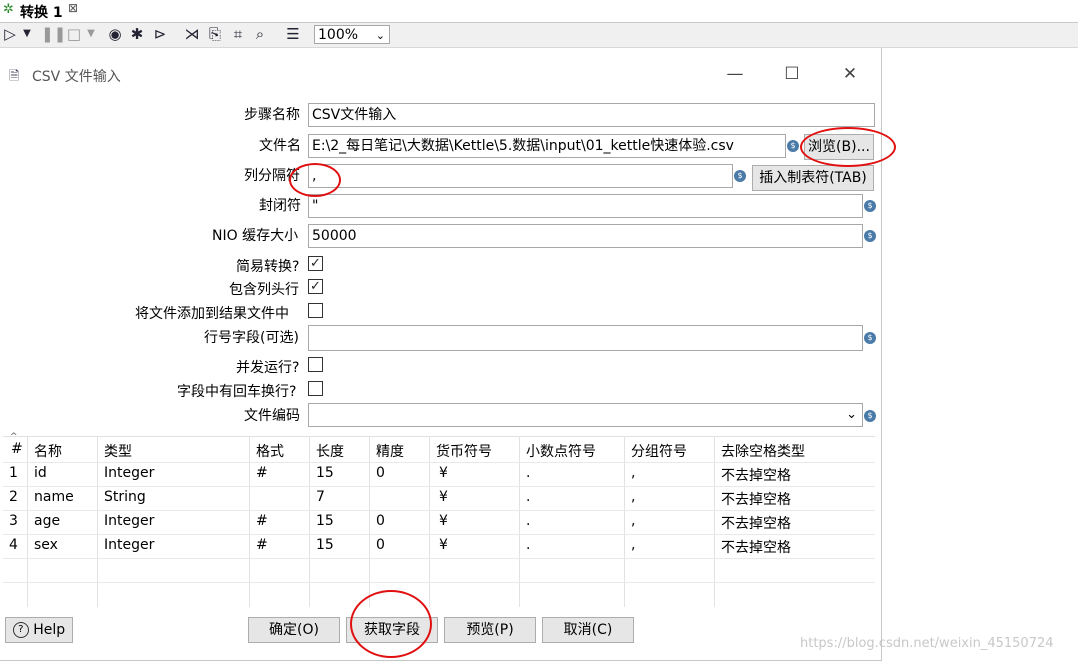 The image size is (1078, 663). Describe the element at coordinates (585, 206) in the screenshot. I see `enclosure-input: "` at that location.